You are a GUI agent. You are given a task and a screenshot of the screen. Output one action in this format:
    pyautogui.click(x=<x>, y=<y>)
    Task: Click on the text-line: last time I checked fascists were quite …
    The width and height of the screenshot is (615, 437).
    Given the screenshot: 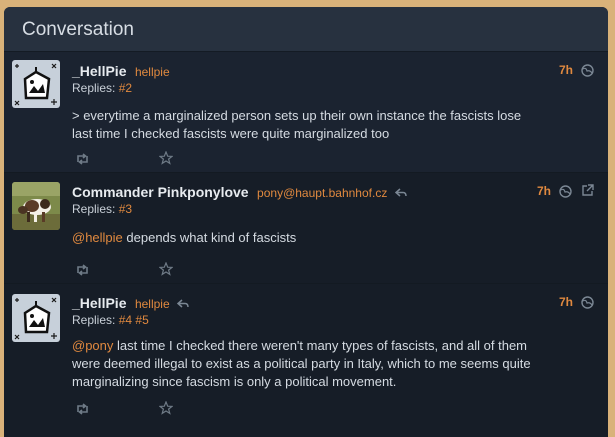 What is the action you would take?
    pyautogui.click(x=231, y=133)
    